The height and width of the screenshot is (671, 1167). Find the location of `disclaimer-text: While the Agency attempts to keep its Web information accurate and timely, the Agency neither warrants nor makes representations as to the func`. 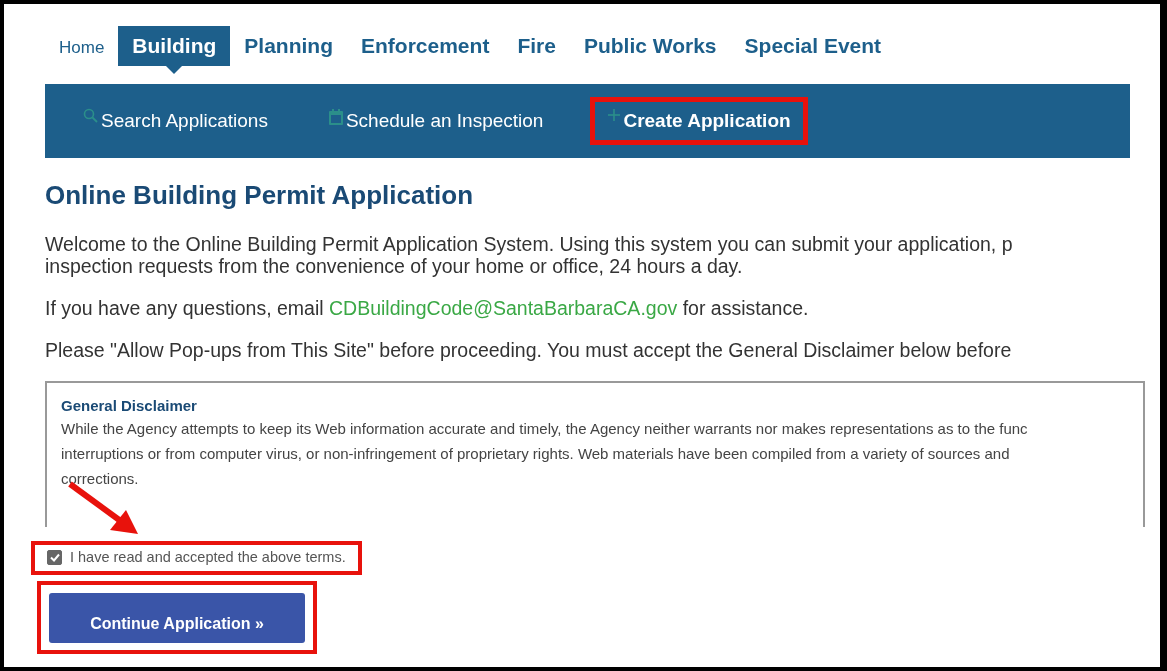

disclaimer-text: While the Agency attempts to keep its Web information accurate and timely, the Agency neither warrants nor makes representations as to the func is located at coordinates (545, 429).